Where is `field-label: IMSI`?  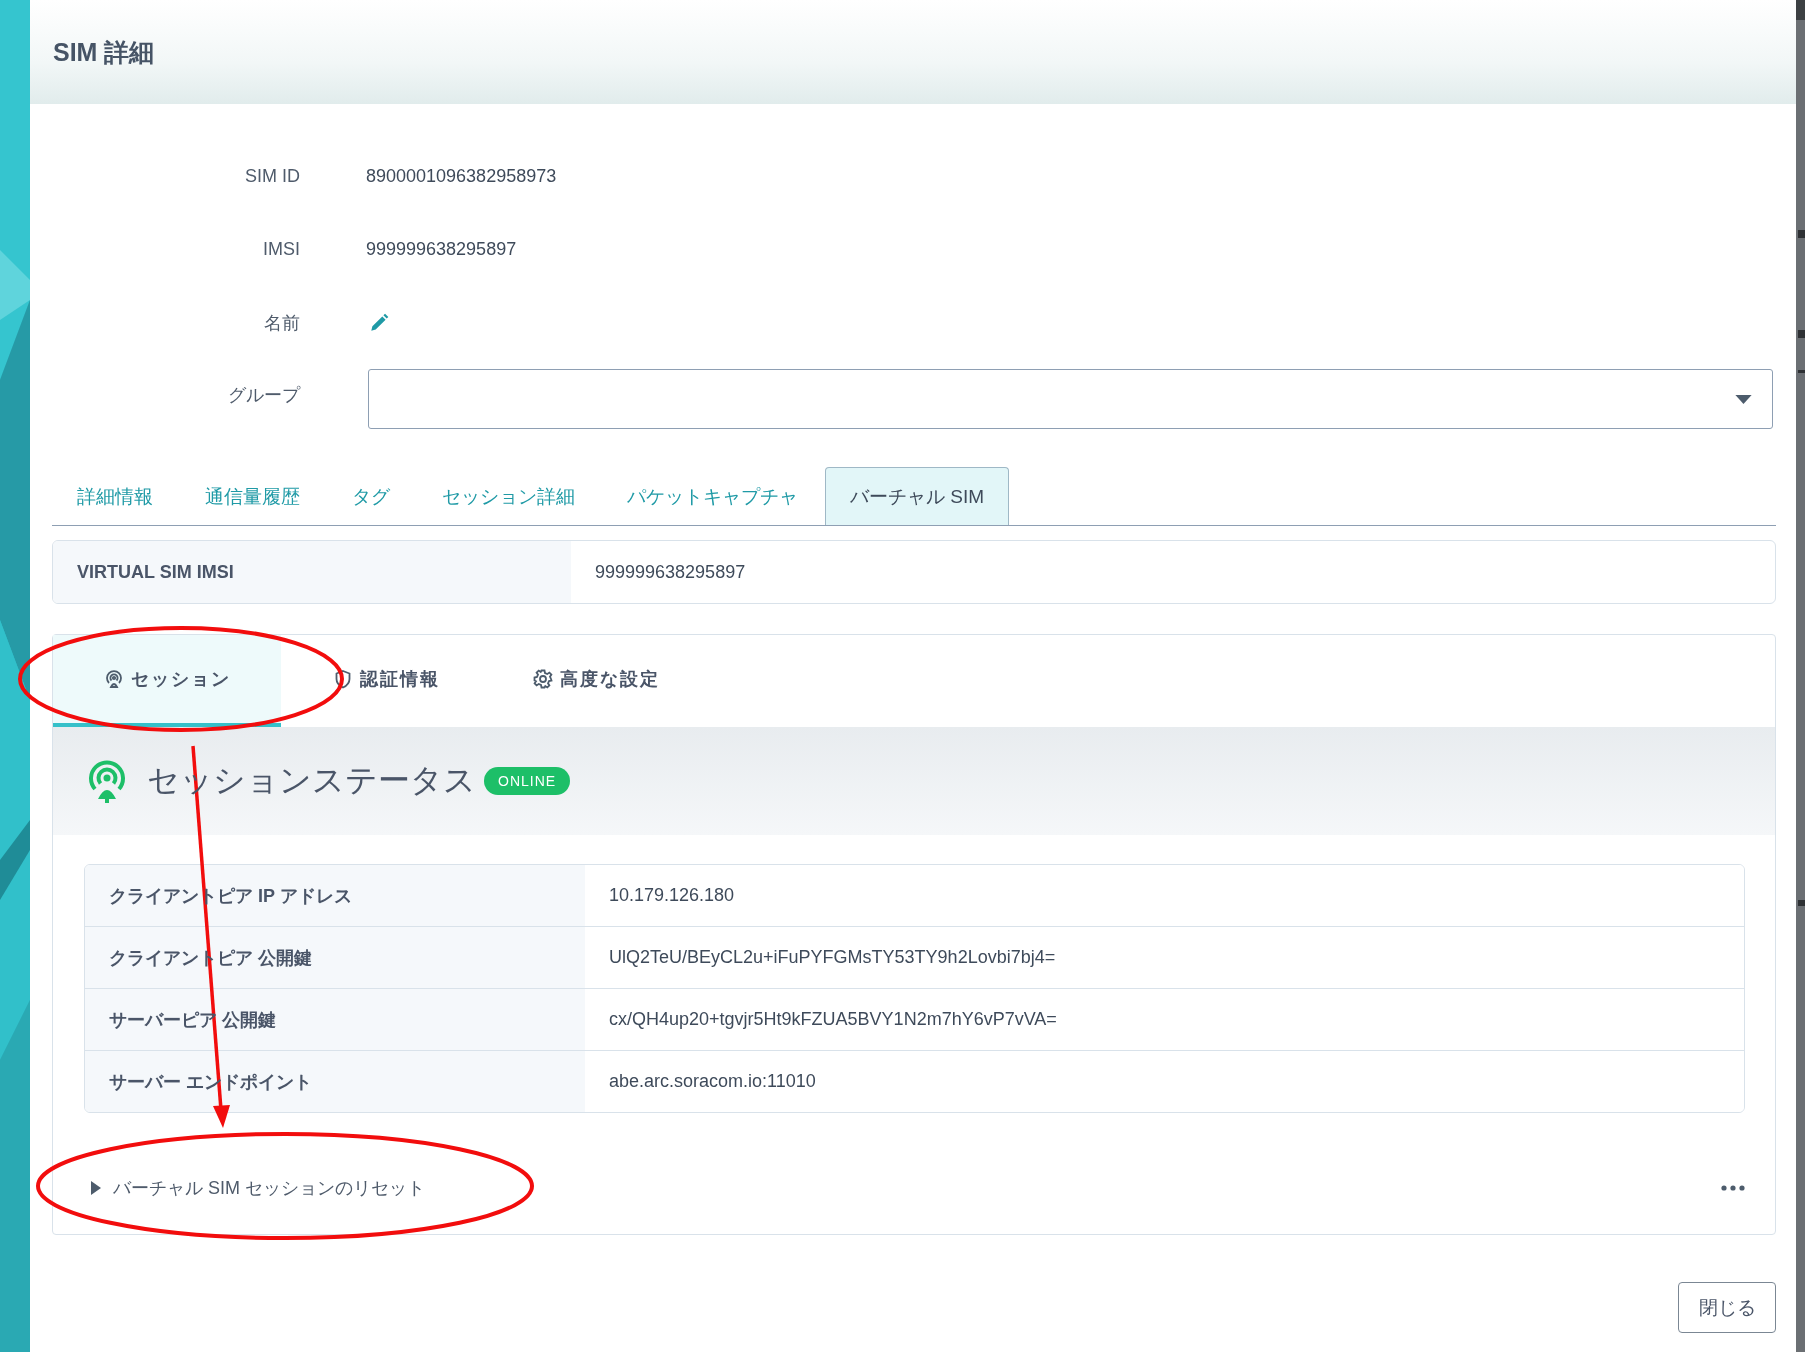 field-label: IMSI is located at coordinates (281, 249).